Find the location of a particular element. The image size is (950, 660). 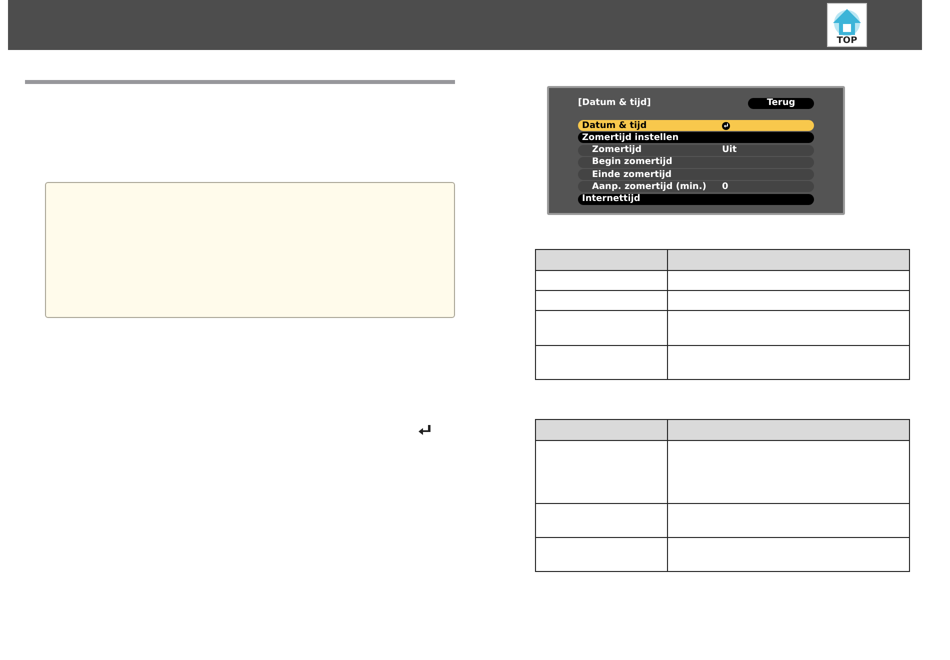

menu-item: Datum & tijd is located at coordinates (696, 125).